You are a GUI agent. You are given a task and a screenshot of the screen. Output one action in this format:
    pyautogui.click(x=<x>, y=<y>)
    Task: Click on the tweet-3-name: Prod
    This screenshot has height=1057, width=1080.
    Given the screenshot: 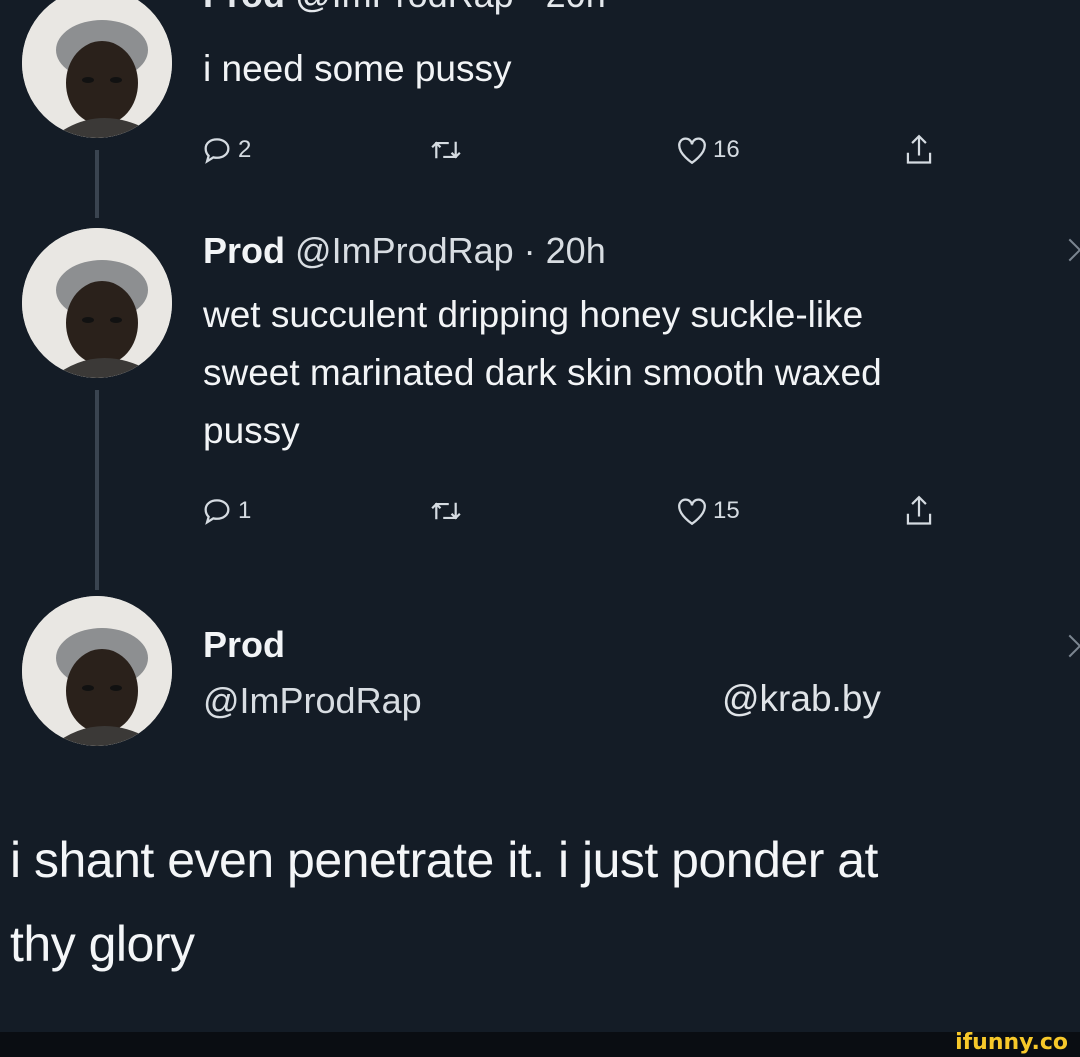 What is the action you would take?
    pyautogui.click(x=244, y=645)
    